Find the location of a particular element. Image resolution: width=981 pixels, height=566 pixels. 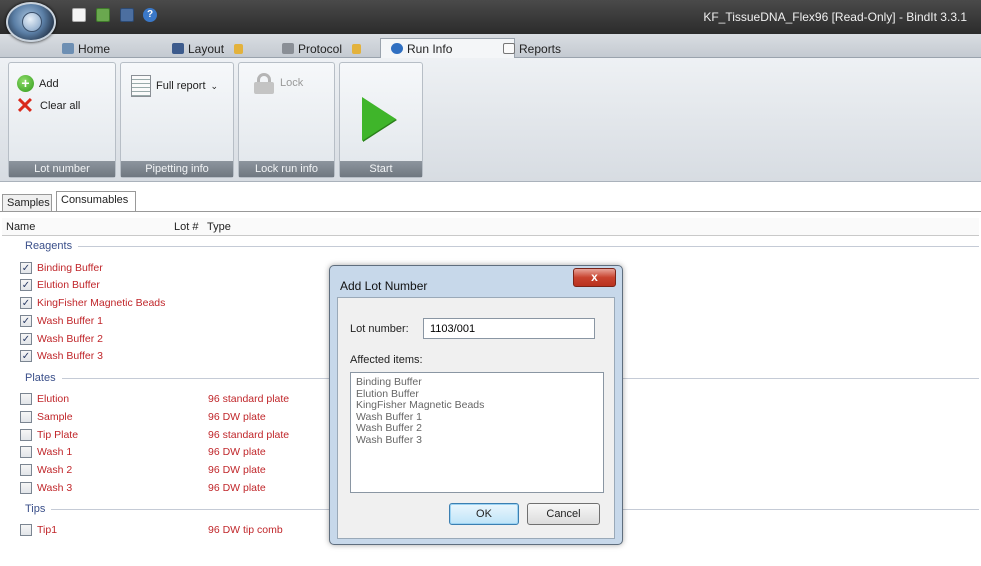

column-header-type: Type is located at coordinates (219, 227).